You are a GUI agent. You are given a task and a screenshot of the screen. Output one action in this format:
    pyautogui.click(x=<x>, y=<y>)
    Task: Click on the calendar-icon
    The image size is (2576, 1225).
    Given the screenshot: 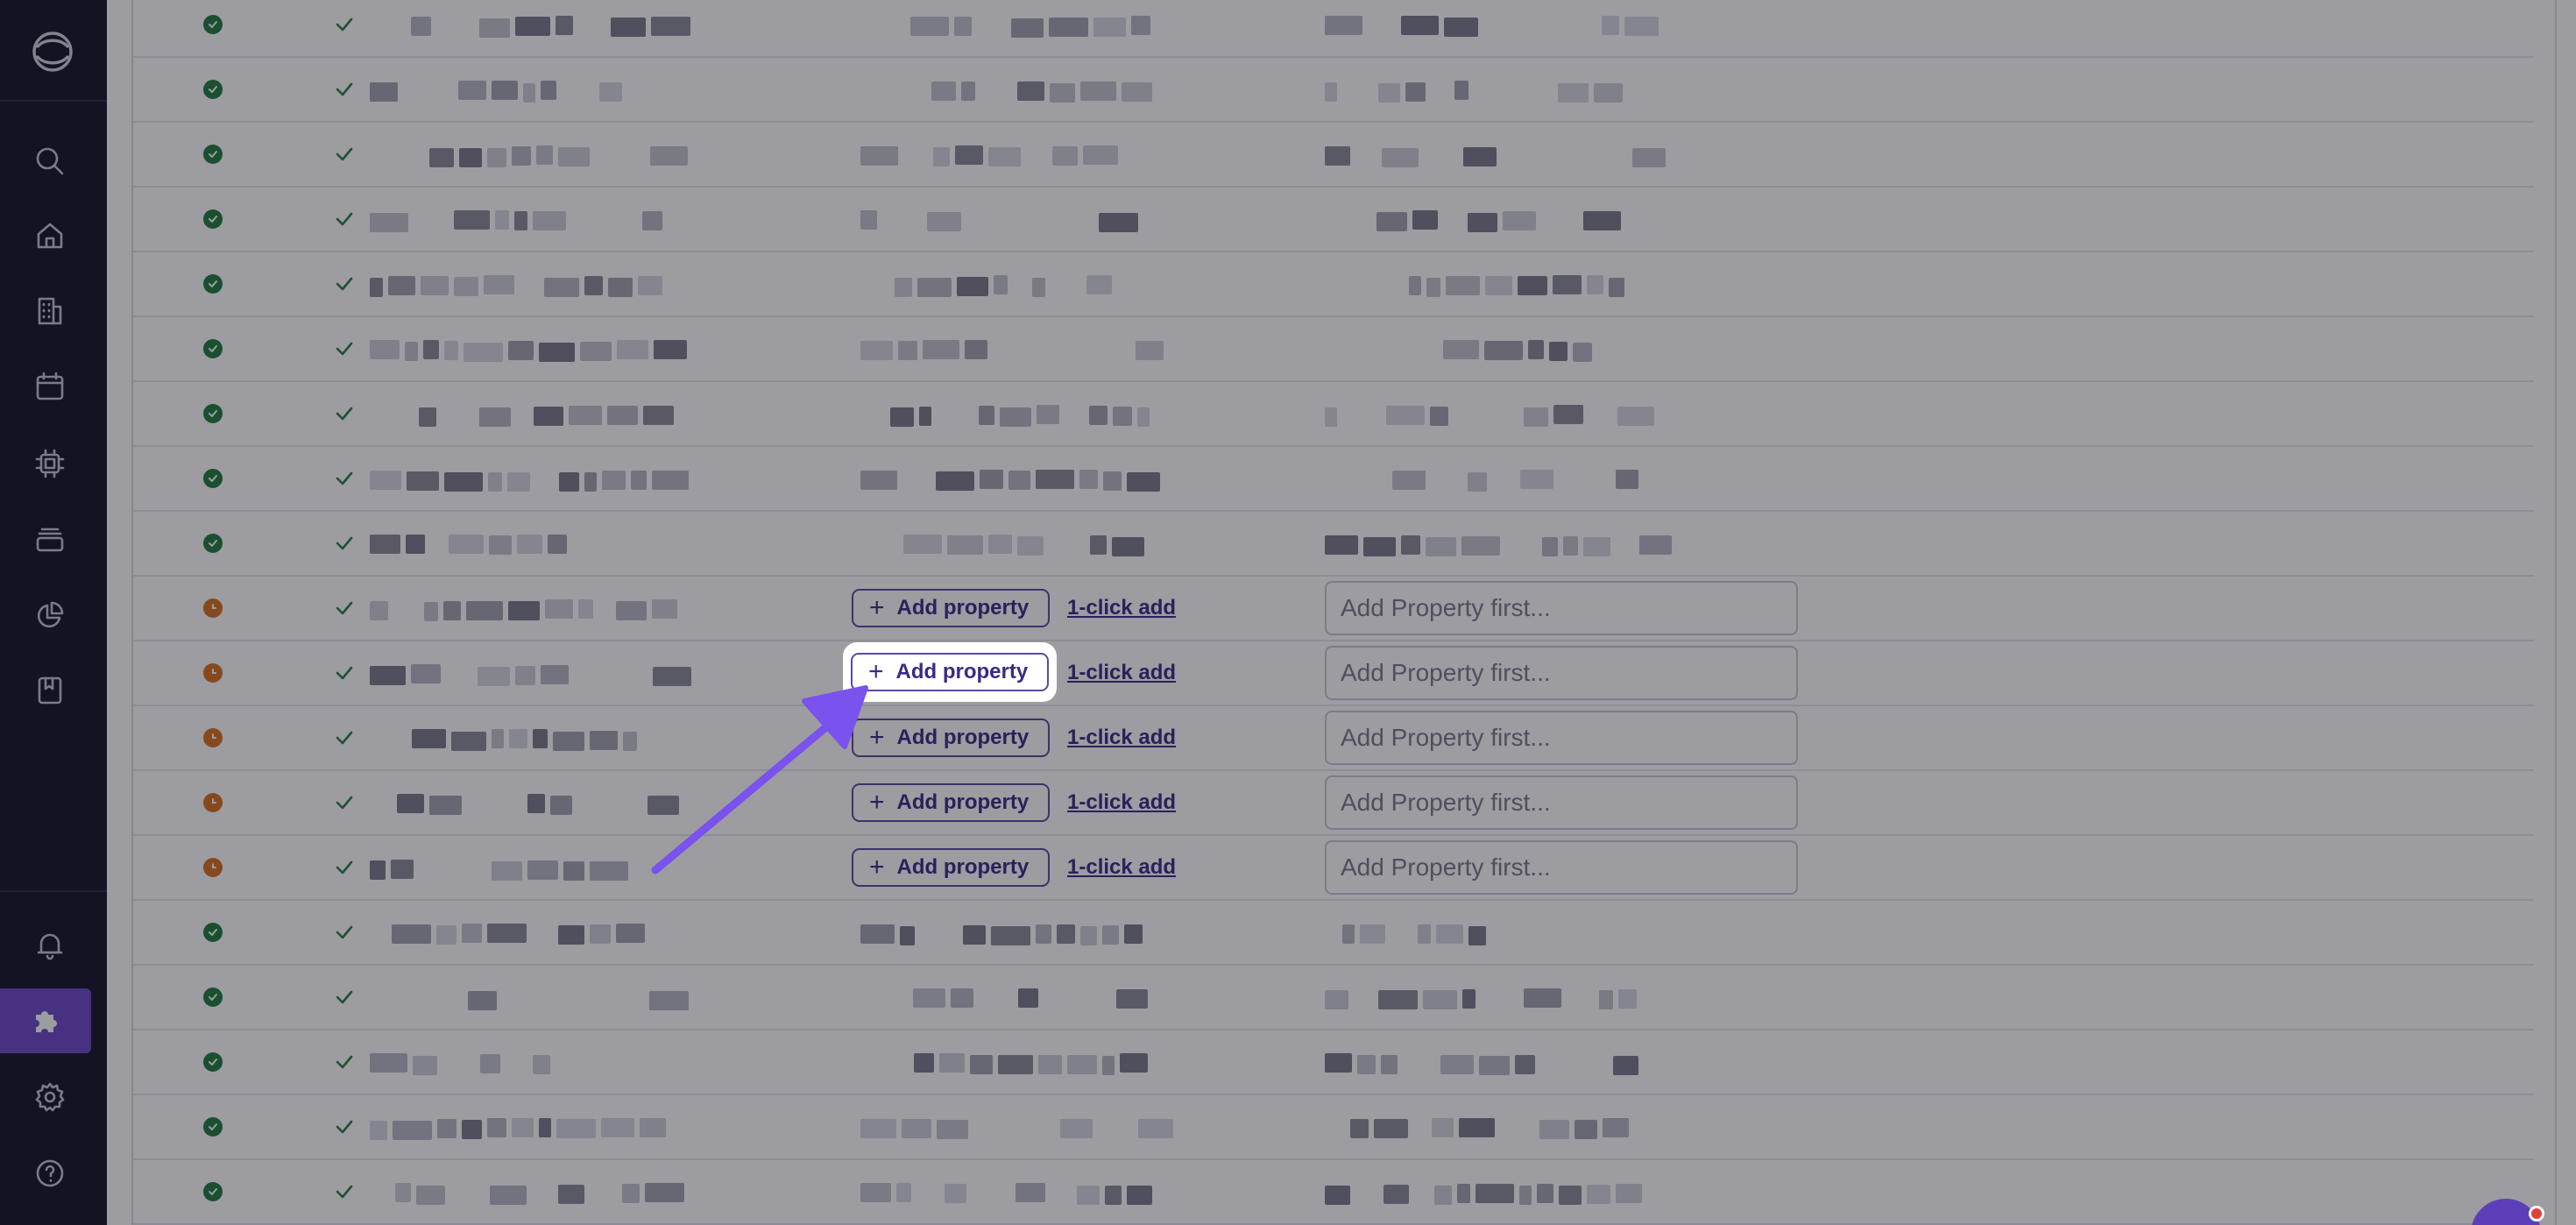 What is the action you would take?
    pyautogui.click(x=50, y=386)
    